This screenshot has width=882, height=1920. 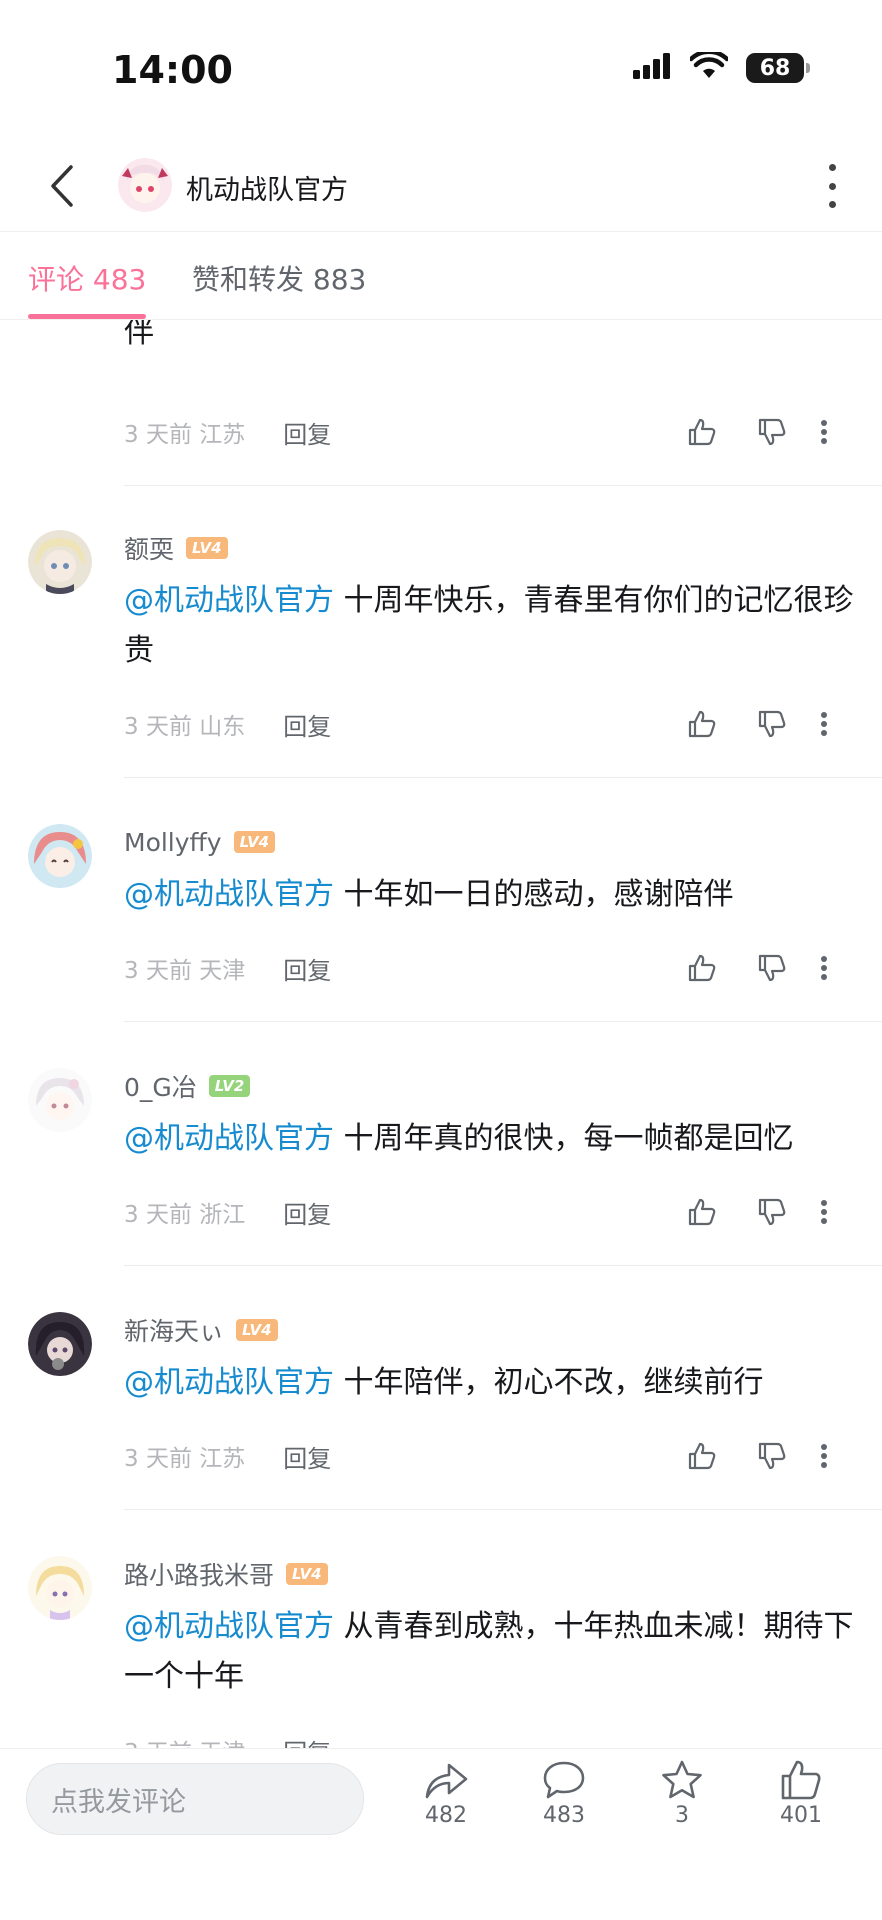 What do you see at coordinates (185, 1215) in the screenshot?
I see `comment-time-location: 3 天前 浙江` at bounding box center [185, 1215].